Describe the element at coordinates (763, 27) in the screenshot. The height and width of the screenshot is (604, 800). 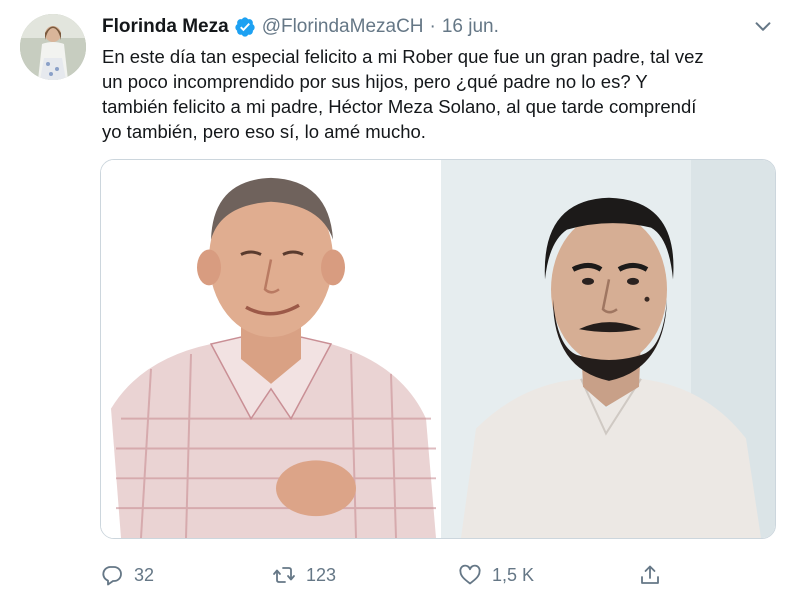
I see `chevron-down-icon` at that location.